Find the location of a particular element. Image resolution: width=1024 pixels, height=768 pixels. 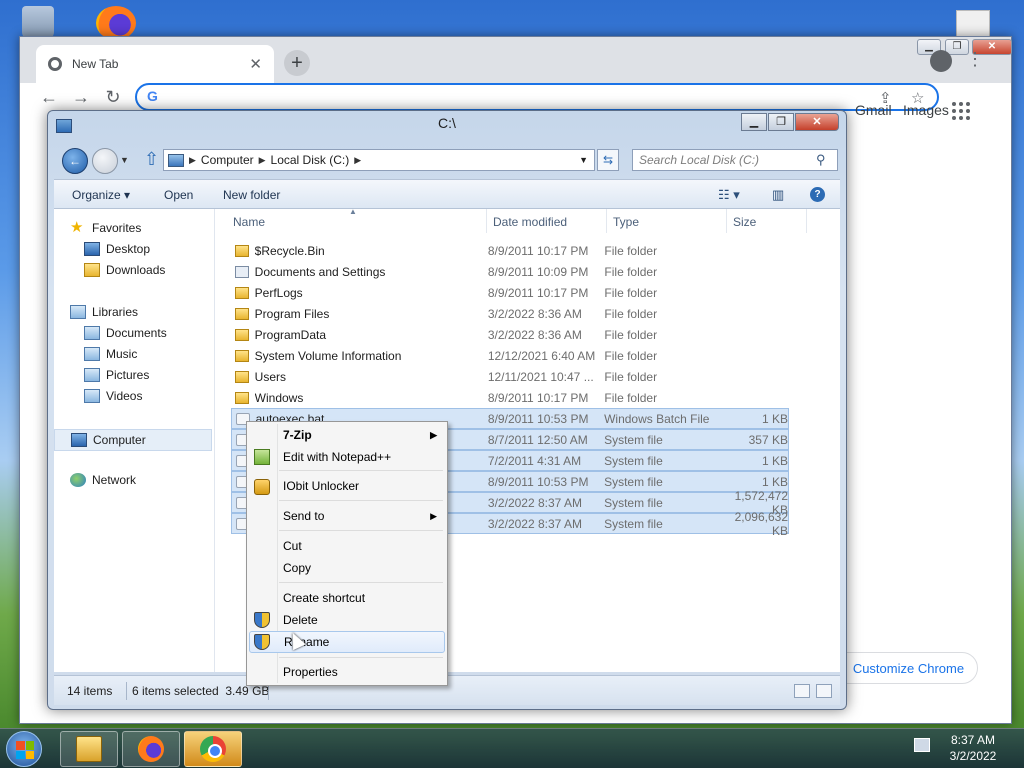

column-type: Type is located at coordinates (667, 221).